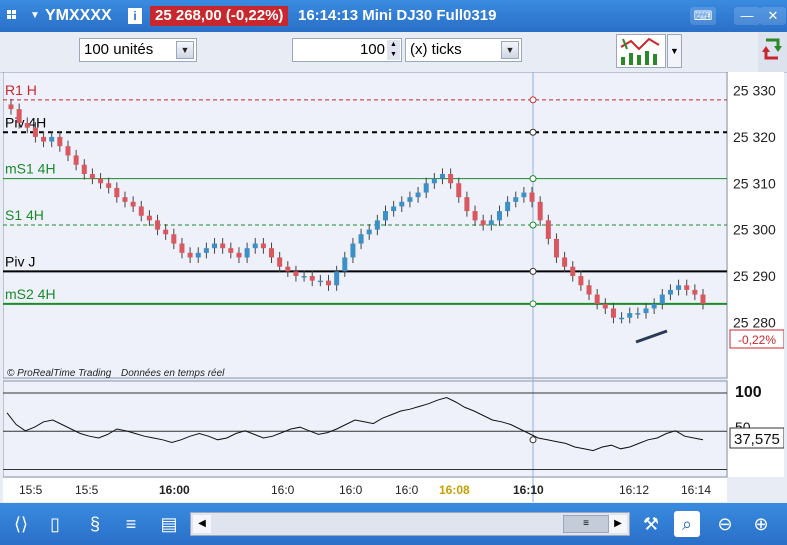  Describe the element at coordinates (21, 524) in the screenshot. I see `share-icon: ⟨⟩` at that location.